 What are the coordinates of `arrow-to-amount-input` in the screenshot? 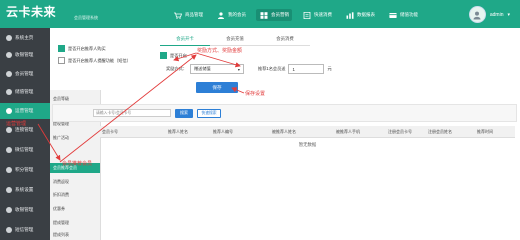 It's located at (218, 60).